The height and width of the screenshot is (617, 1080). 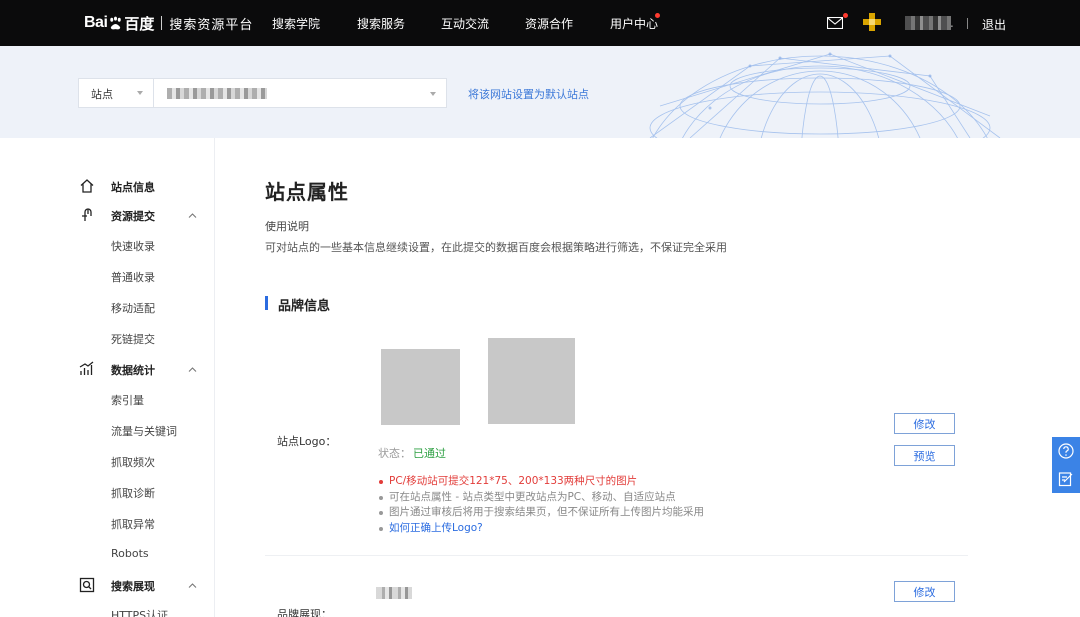 I want to click on sidebar-item-crawl-errors: 抓取异常, so click(x=133, y=524).